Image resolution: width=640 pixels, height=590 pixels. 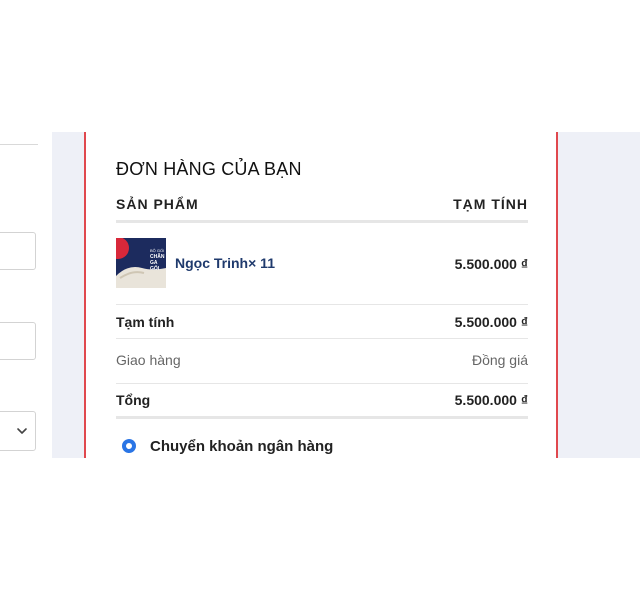 What do you see at coordinates (157, 256) in the screenshot?
I see `thumbnail-caption: CHĂN` at bounding box center [157, 256].